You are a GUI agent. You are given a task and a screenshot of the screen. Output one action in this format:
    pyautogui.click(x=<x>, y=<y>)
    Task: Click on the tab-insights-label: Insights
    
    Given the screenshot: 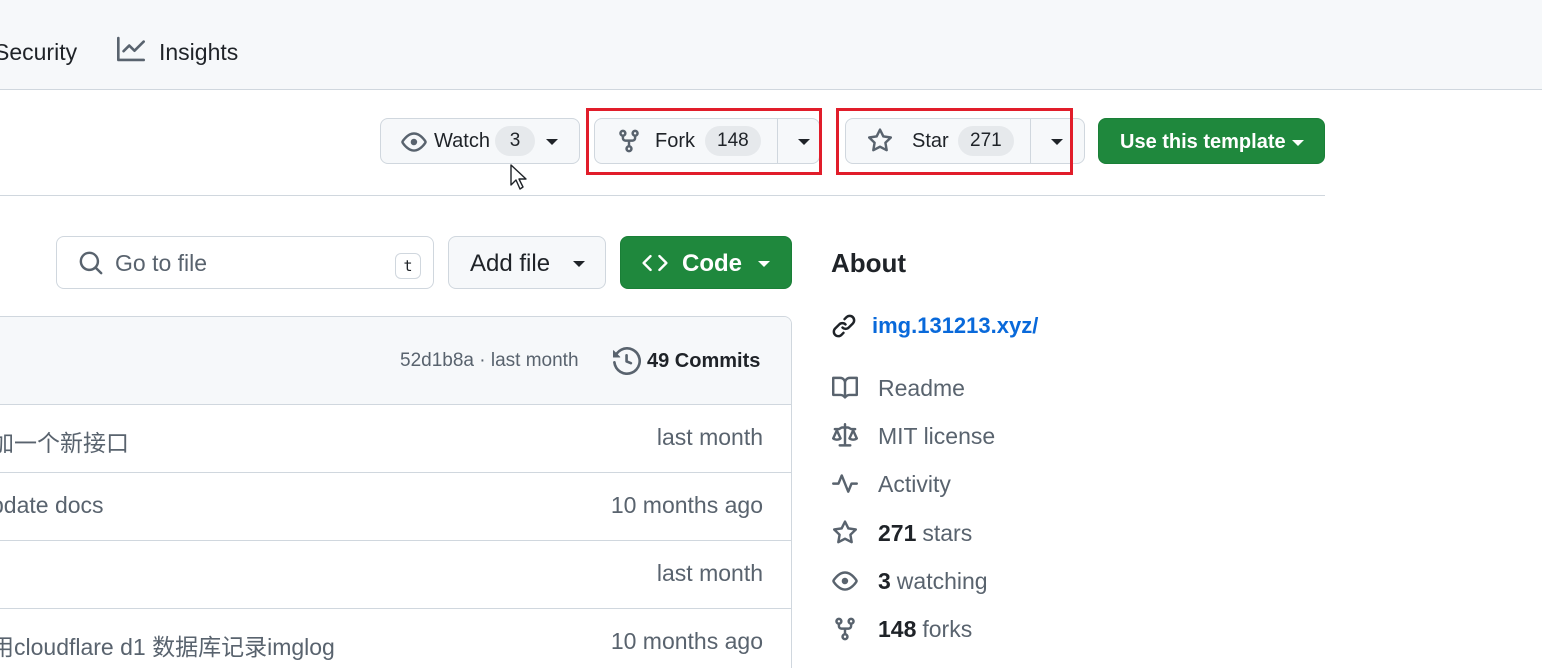 What is the action you would take?
    pyautogui.click(x=199, y=51)
    